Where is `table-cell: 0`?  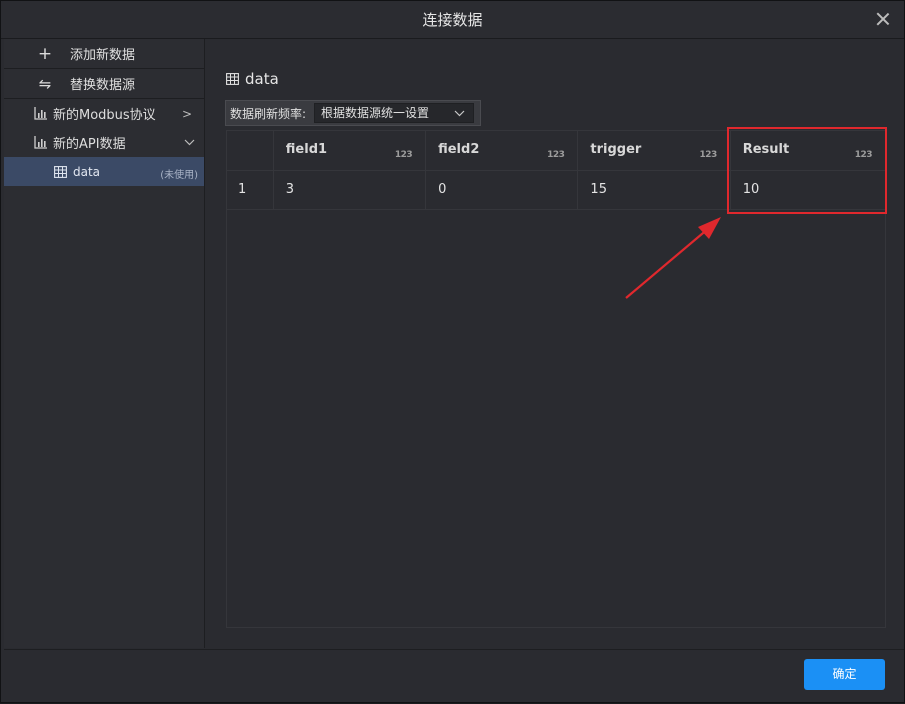 table-cell: 0 is located at coordinates (502, 190).